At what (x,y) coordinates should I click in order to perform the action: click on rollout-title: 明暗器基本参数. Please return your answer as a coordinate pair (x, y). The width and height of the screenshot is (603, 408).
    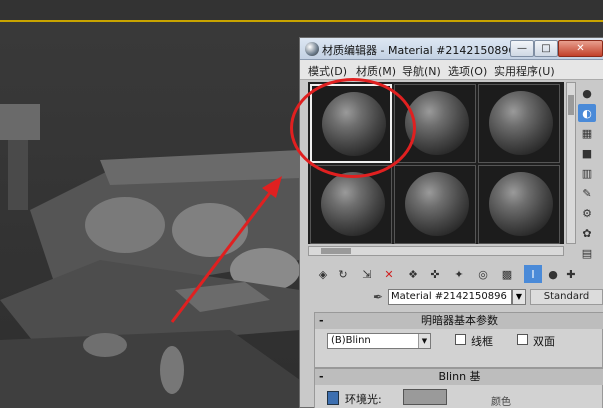
    Looking at the image, I should click on (459, 320).